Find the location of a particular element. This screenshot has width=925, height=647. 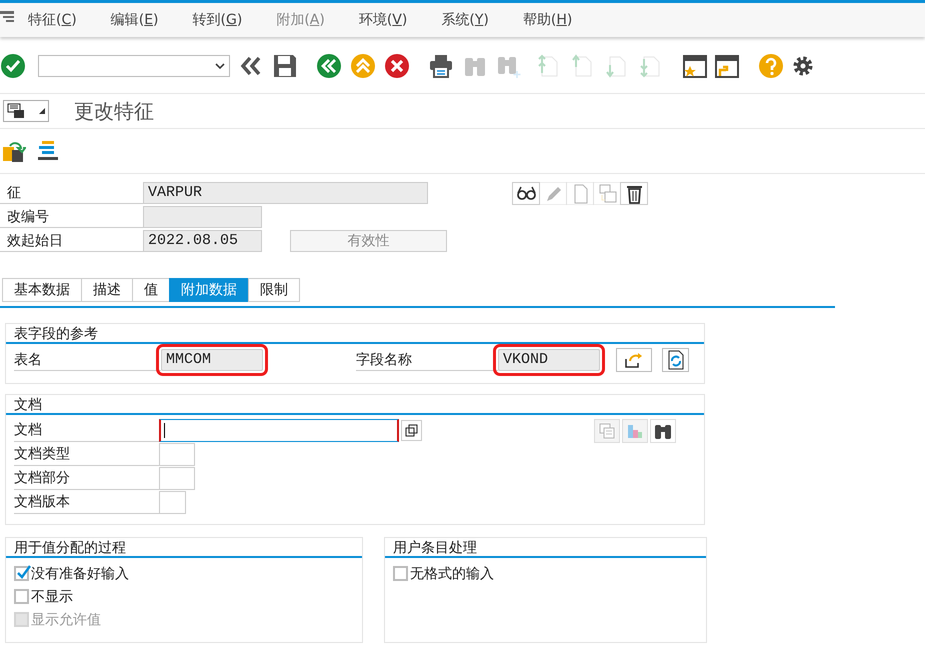

windows-icon is located at coordinates (411, 430).